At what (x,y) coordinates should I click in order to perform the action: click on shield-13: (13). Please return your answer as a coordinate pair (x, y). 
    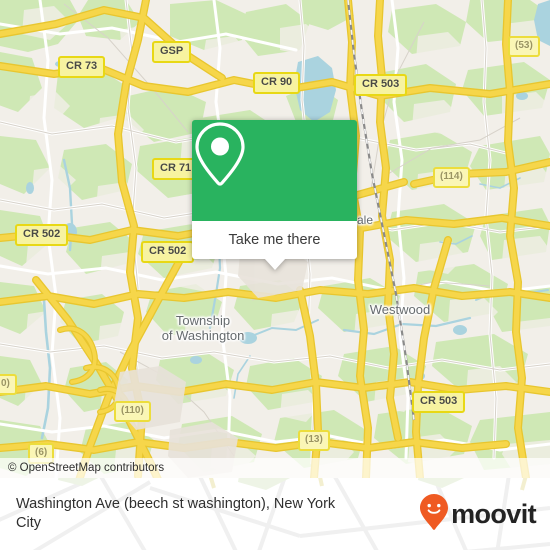
    Looking at the image, I should click on (314, 440).